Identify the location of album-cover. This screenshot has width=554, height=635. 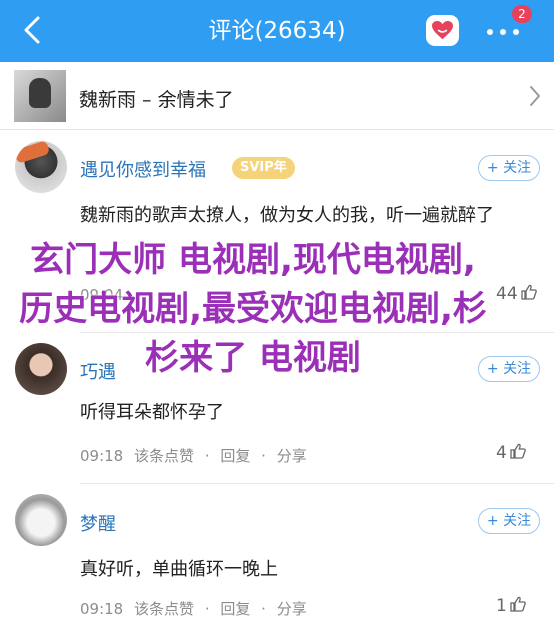
(40, 96).